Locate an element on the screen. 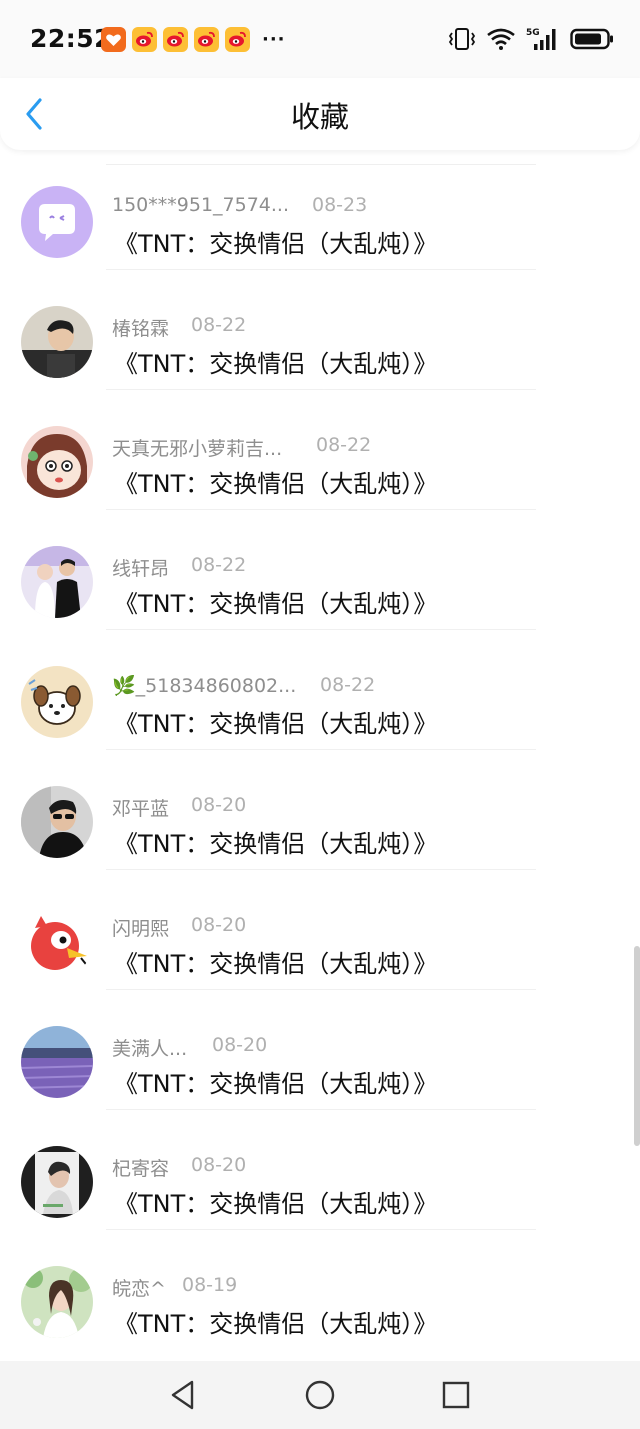 Image resolution: width=640 pixels, height=1429 pixels. portrait-avatar-icon is located at coordinates (57, 1182).